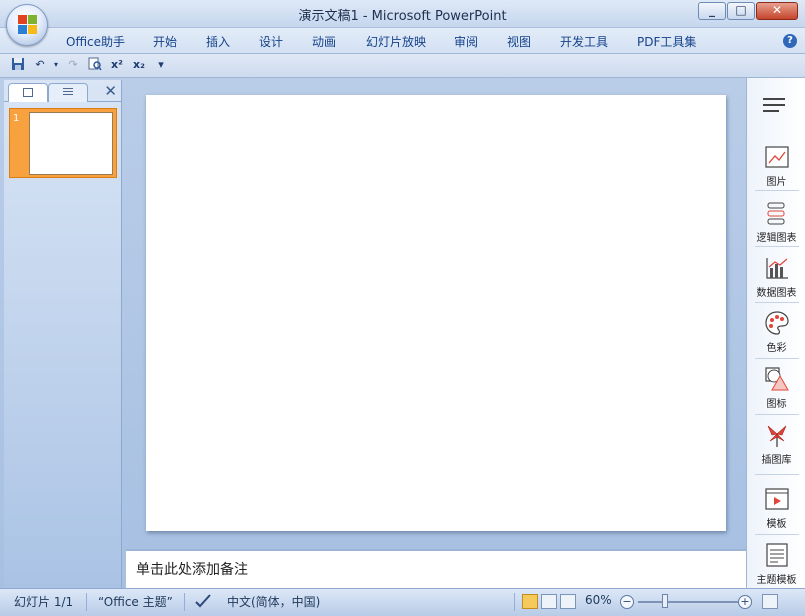  Describe the element at coordinates (549, 601) in the screenshot. I see `slide-sorter-icon` at that location.